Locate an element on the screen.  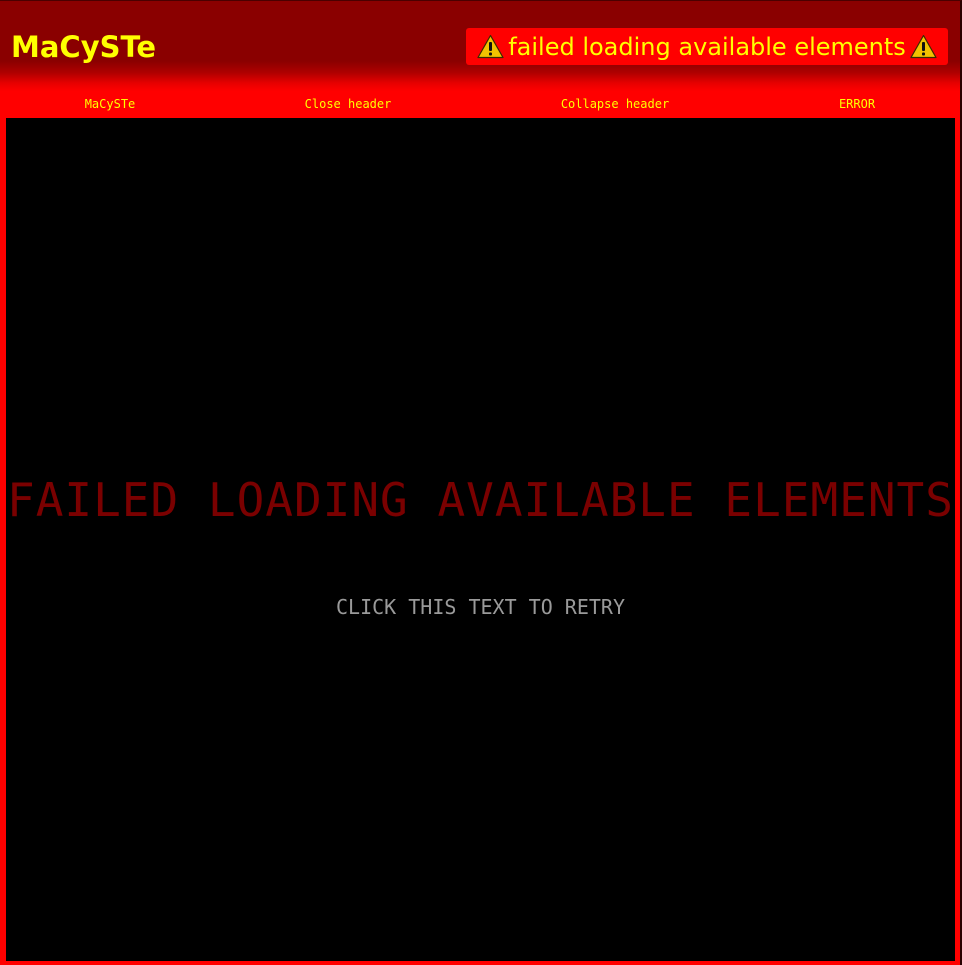
nav-item-collapse-header: Collapse header is located at coordinates (615, 104).